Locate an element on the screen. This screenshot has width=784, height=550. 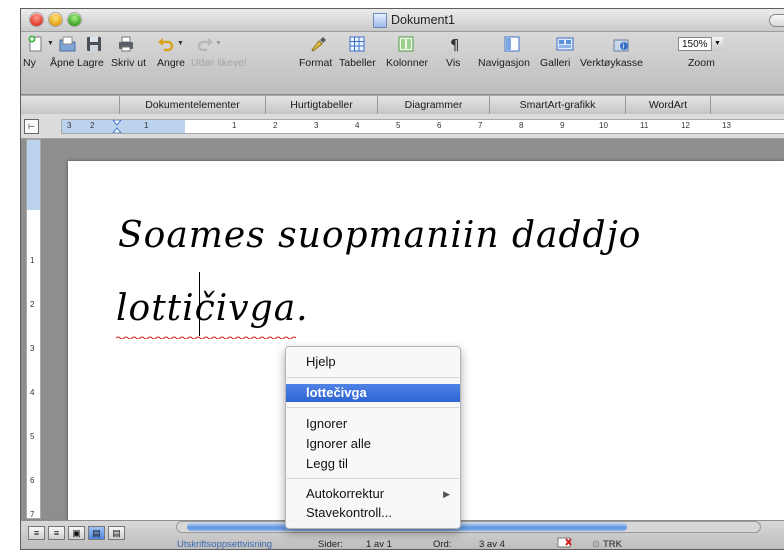
ruler-number: 12 is located at coordinates (685, 125).